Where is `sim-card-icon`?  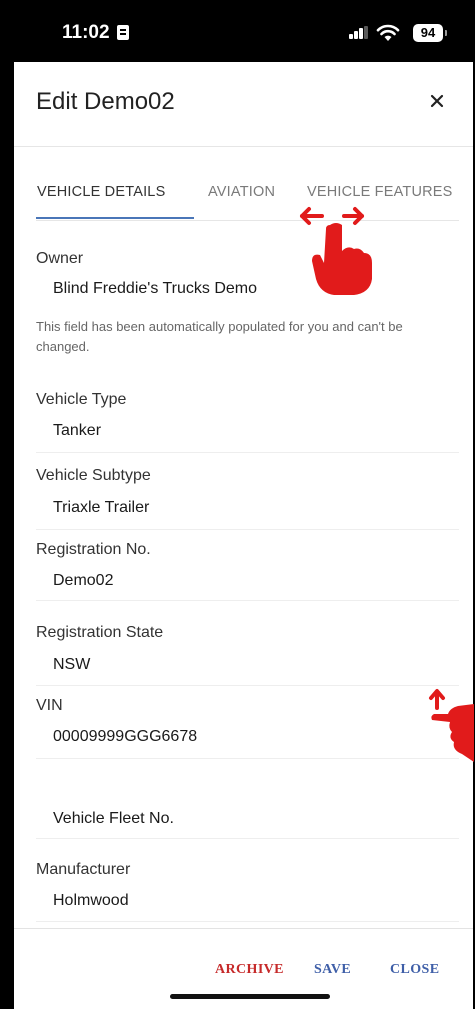 sim-card-icon is located at coordinates (123, 32).